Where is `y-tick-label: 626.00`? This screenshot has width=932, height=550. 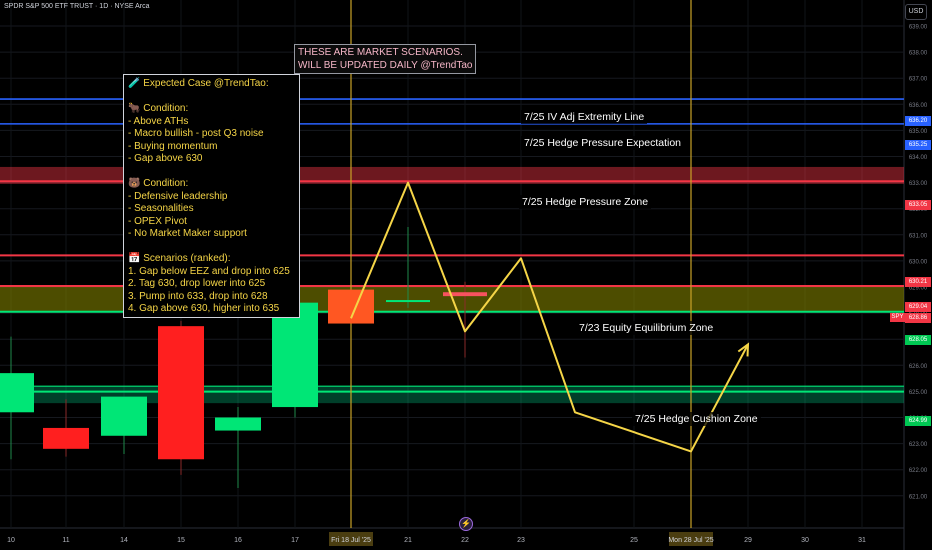
y-tick-label: 626.00 is located at coordinates (918, 367).